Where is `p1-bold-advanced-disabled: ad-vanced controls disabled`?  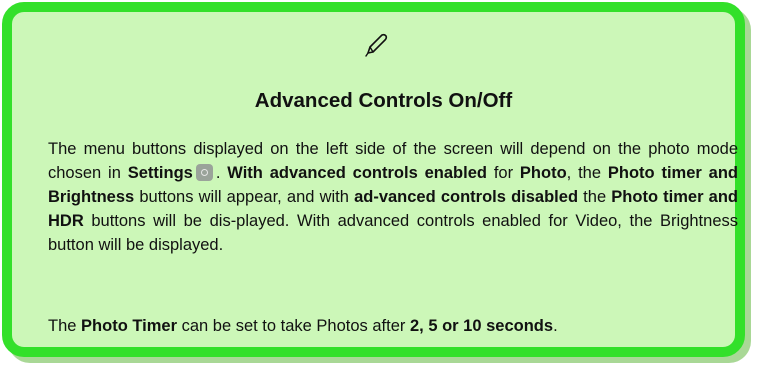 p1-bold-advanced-disabled: ad-vanced controls disabled is located at coordinates (466, 197).